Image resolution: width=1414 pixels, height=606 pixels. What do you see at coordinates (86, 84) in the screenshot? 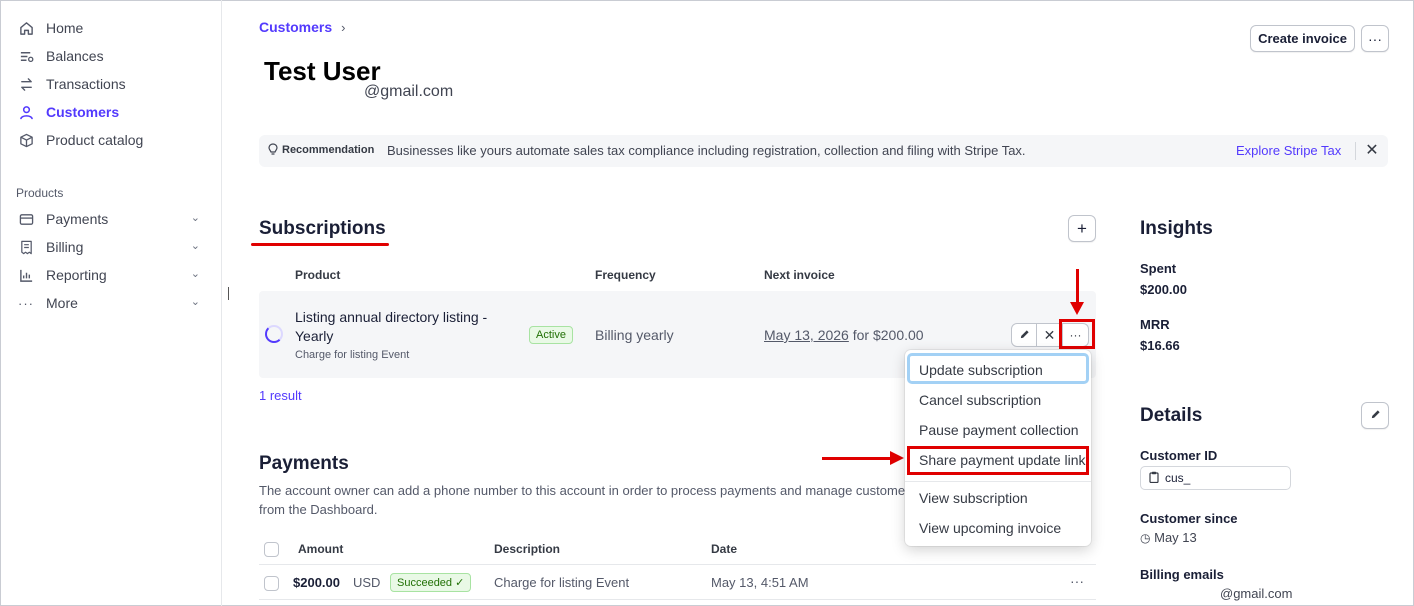
I see `sidebar-item-label: Transactions` at bounding box center [86, 84].